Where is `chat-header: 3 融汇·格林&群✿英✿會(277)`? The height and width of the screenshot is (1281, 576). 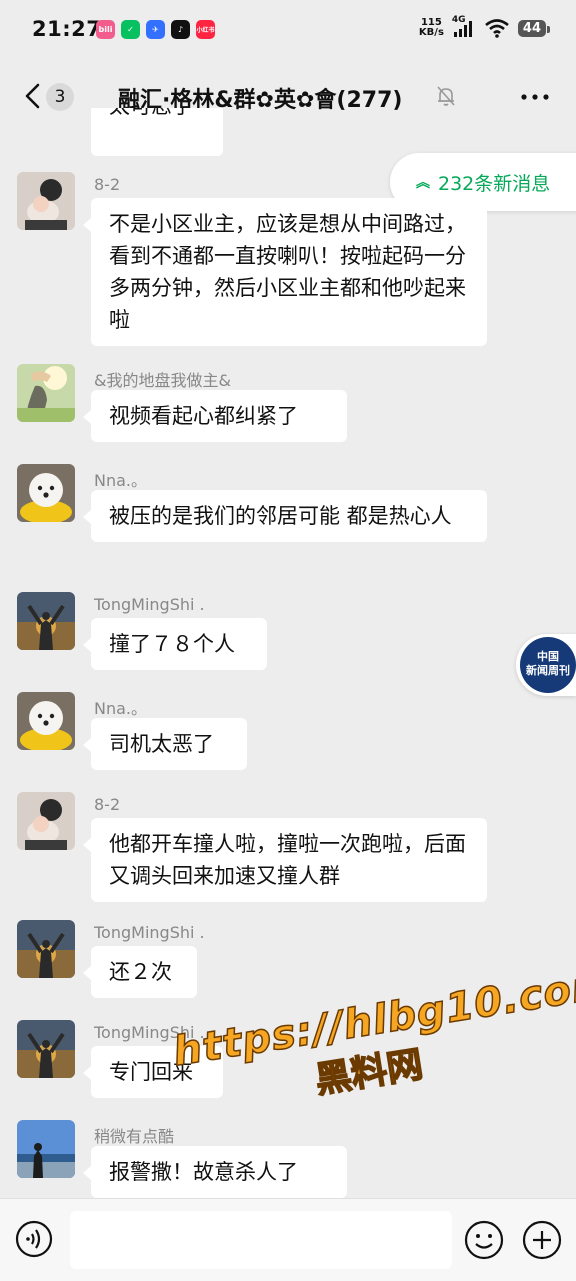 chat-header: 3 融汇·格林&群✿英✿會(277) is located at coordinates (288, 96).